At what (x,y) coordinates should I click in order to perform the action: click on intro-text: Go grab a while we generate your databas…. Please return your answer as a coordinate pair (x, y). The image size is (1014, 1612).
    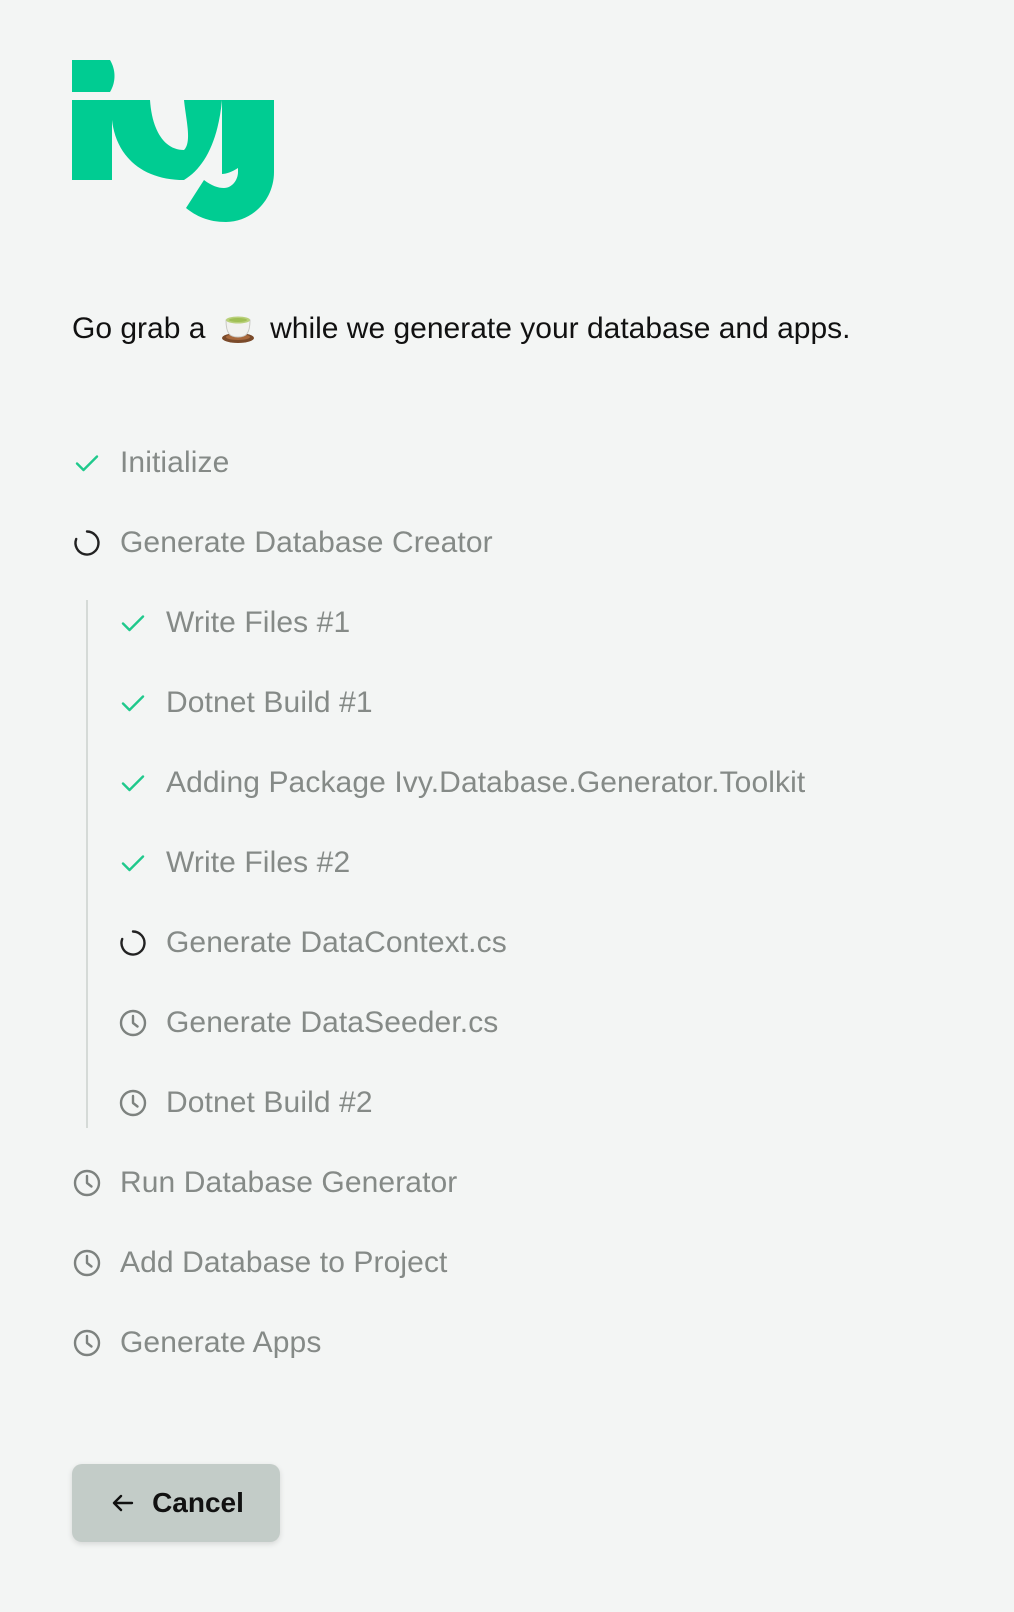
    Looking at the image, I should click on (461, 328).